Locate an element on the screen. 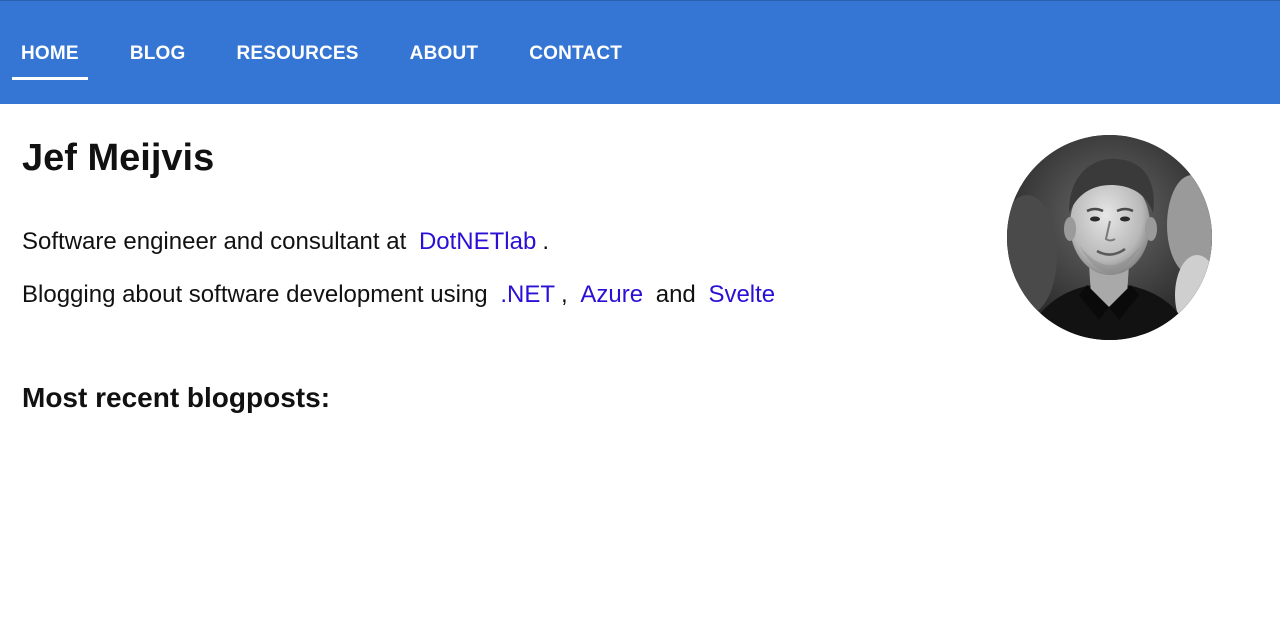 This screenshot has width=1280, height=640. intro-job-text: Software engineer and consultant at is located at coordinates (214, 241).